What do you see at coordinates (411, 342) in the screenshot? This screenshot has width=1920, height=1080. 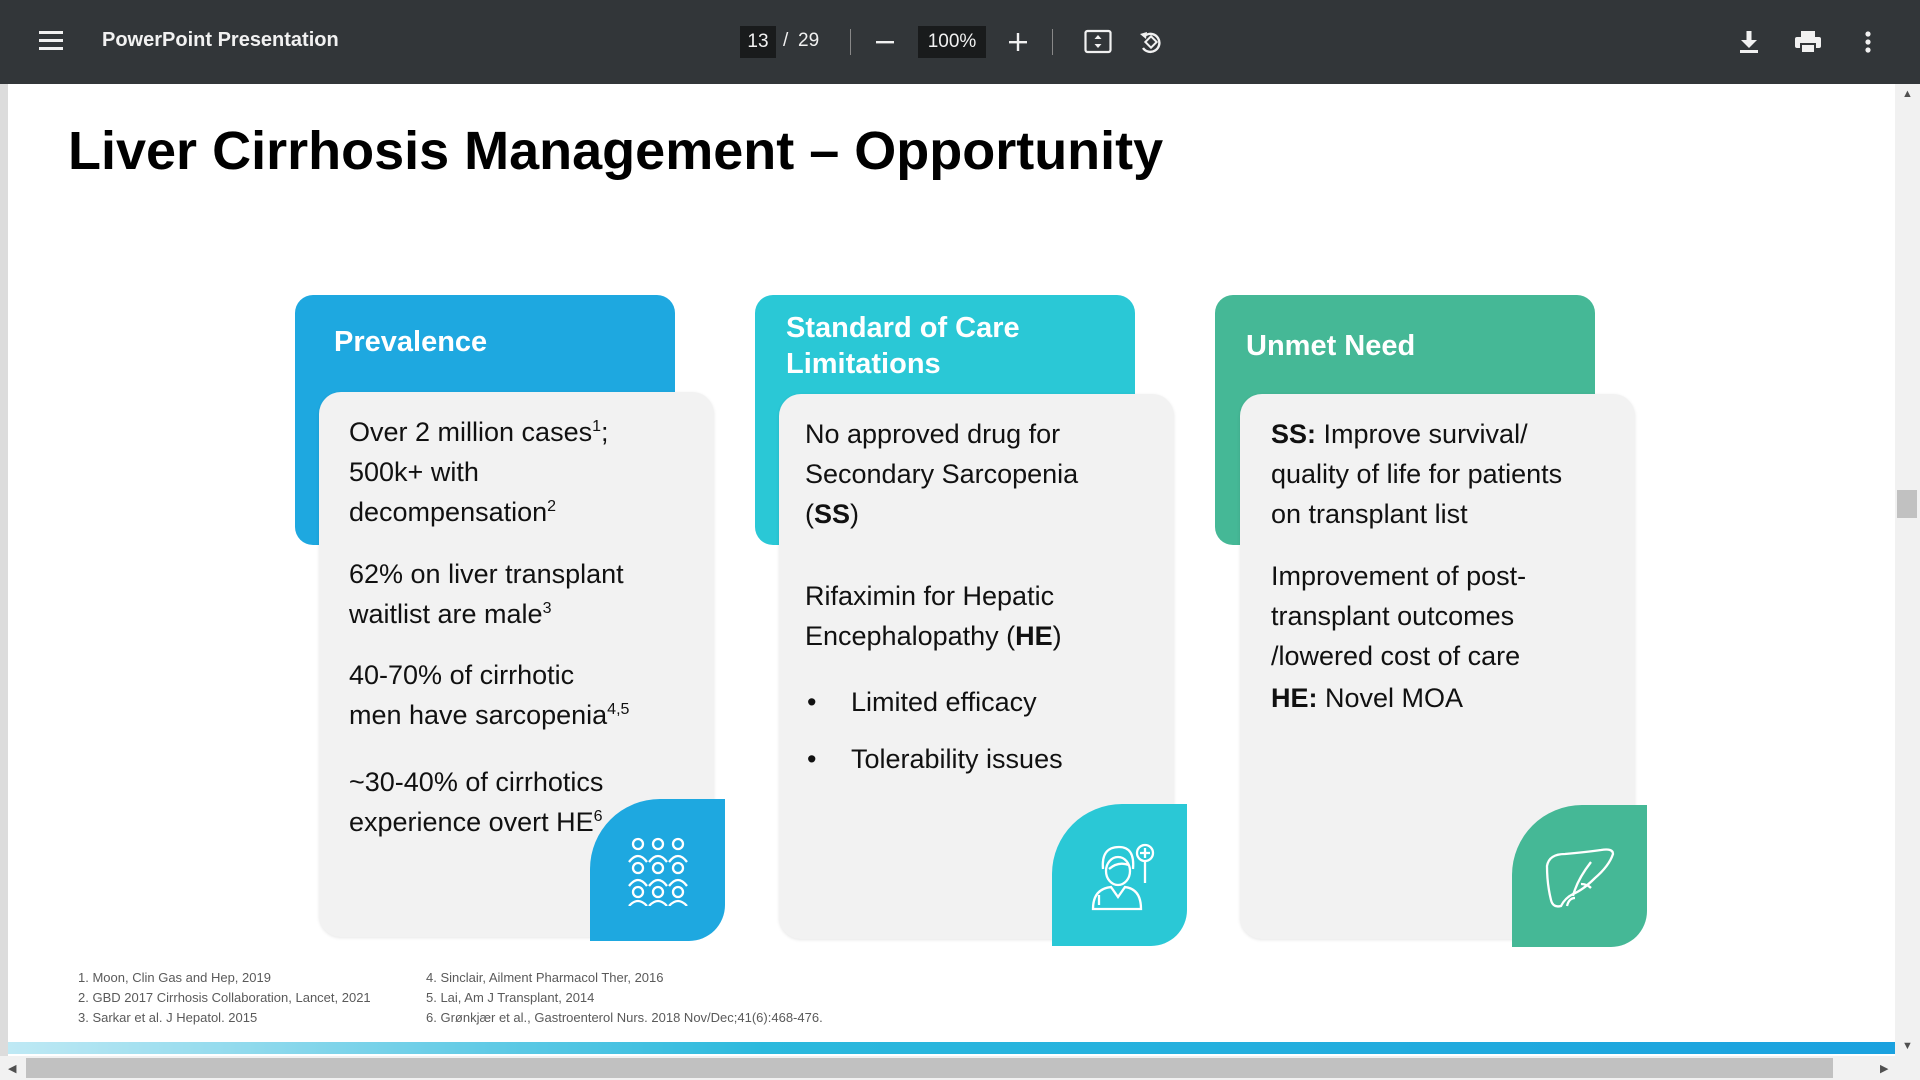 I see `prevalence-card-title: Prevalence` at bounding box center [411, 342].